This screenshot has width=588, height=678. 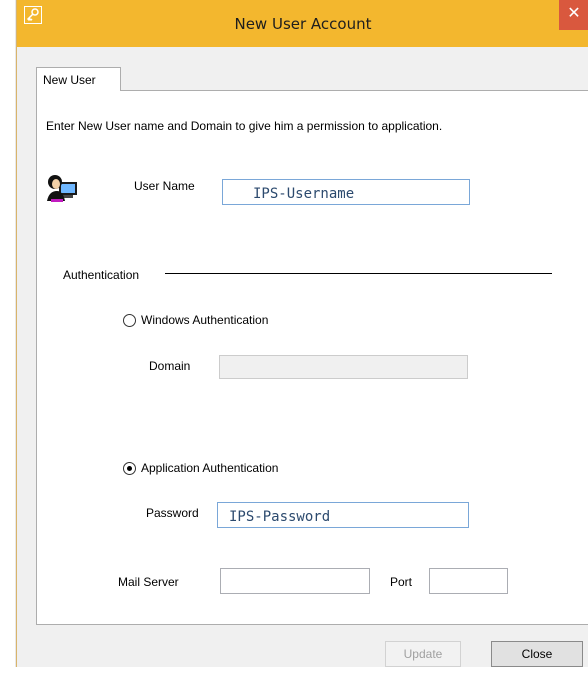 I want to click on mail-server-input, so click(x=295, y=581).